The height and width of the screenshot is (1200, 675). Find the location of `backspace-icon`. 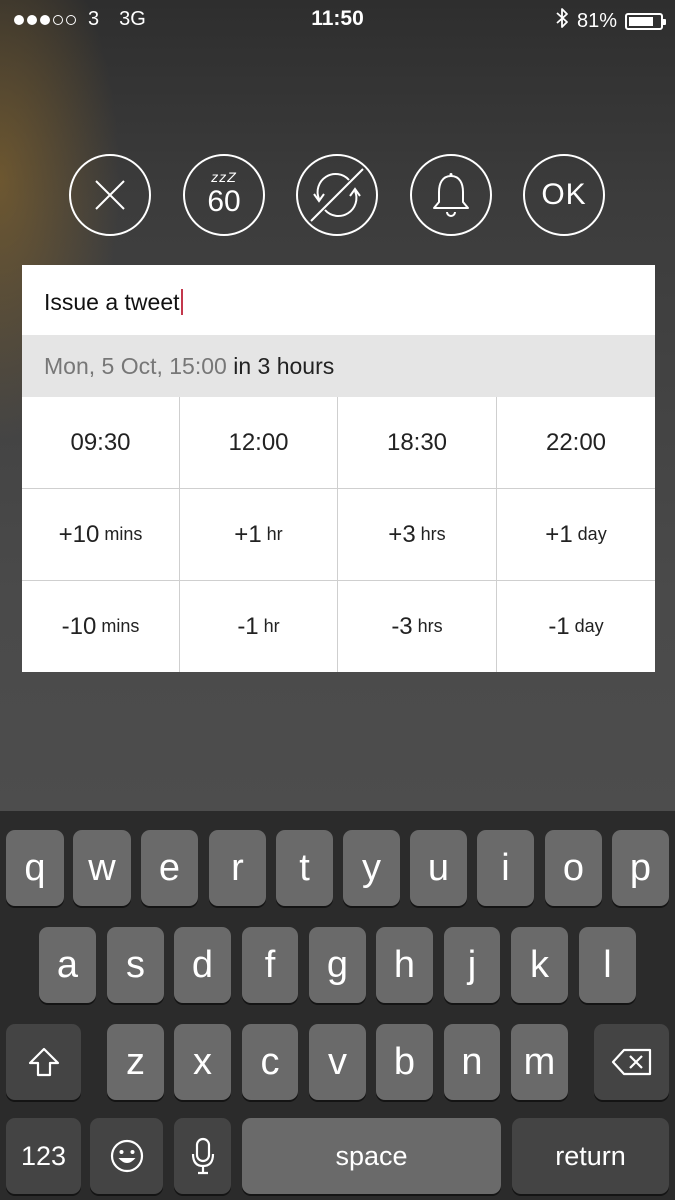

backspace-icon is located at coordinates (631, 1062).